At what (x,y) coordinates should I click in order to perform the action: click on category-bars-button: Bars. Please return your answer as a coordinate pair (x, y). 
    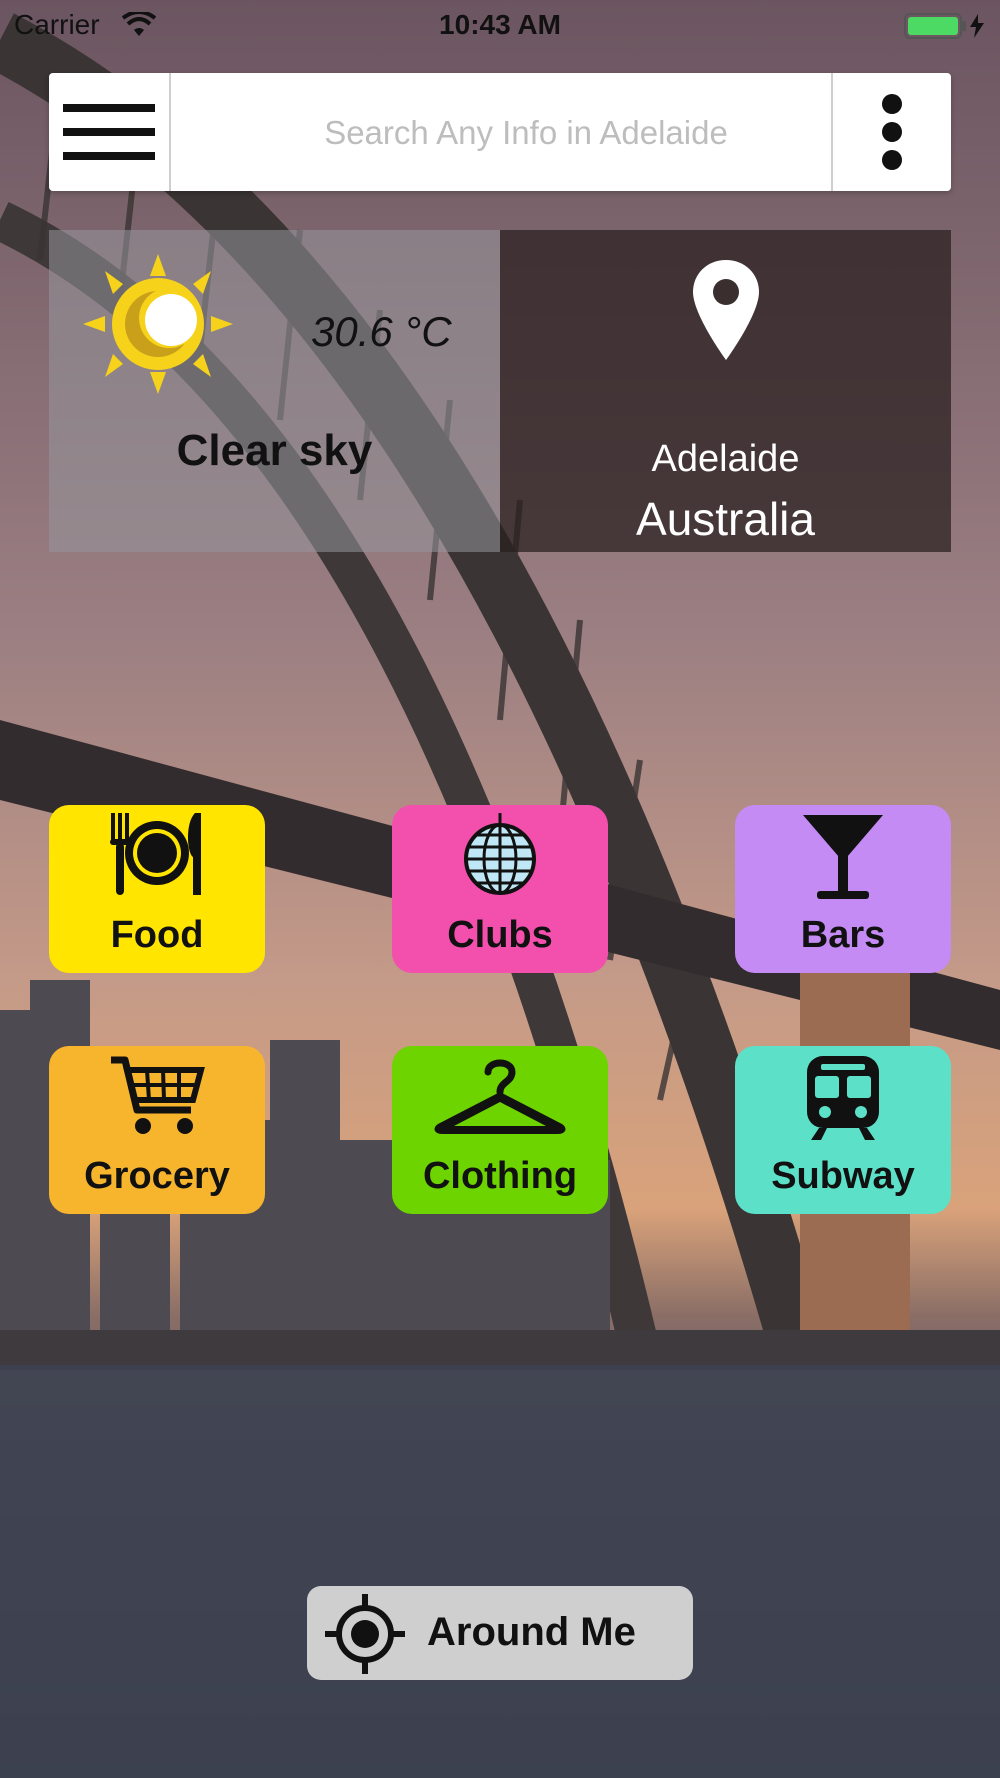
    Looking at the image, I should click on (843, 889).